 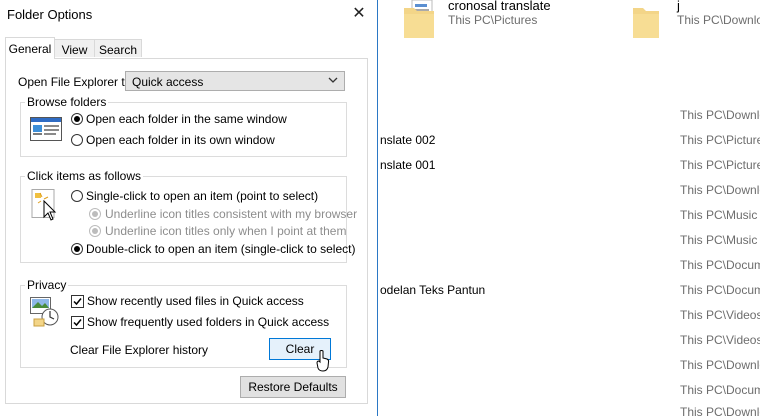 I want to click on browse-folders-icon, so click(x=46, y=129).